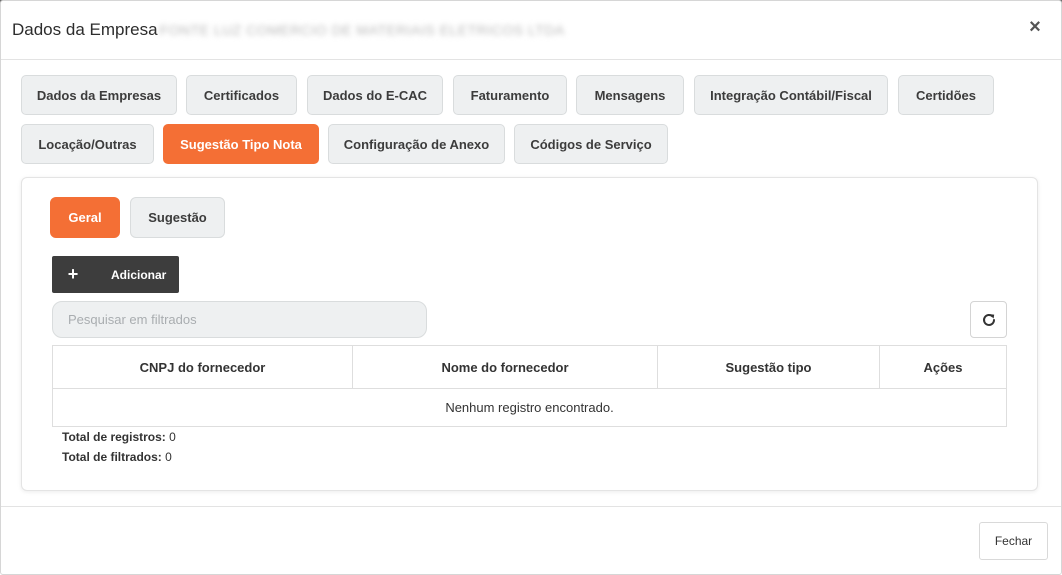 Image resolution: width=1062 pixels, height=575 pixels. Describe the element at coordinates (531, 506) in the screenshot. I see `footer-divider` at that location.